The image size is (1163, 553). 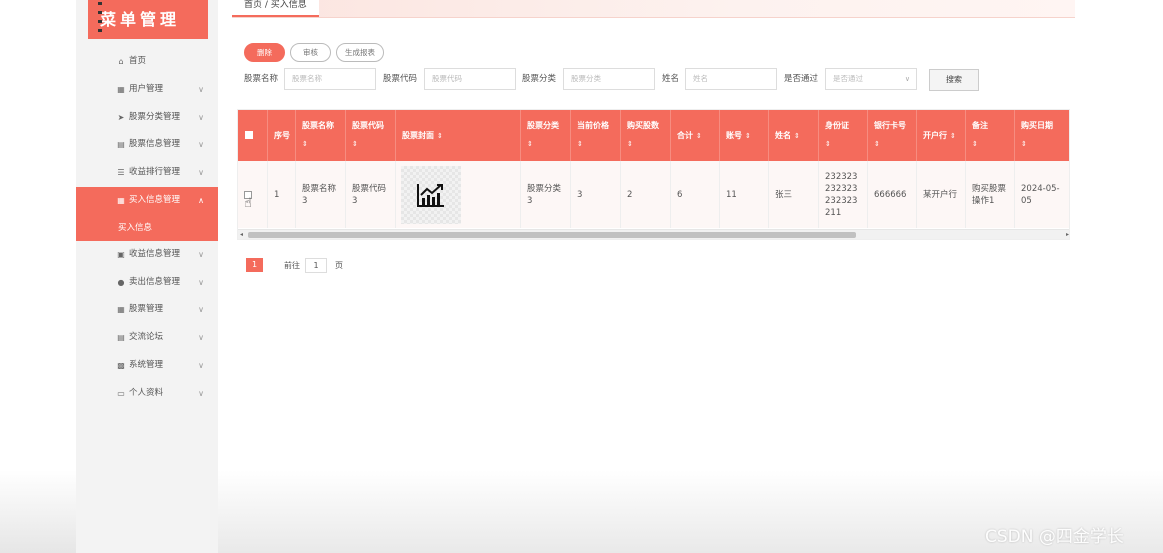 I want to click on cell-category: 股票分类3, so click(x=546, y=194).